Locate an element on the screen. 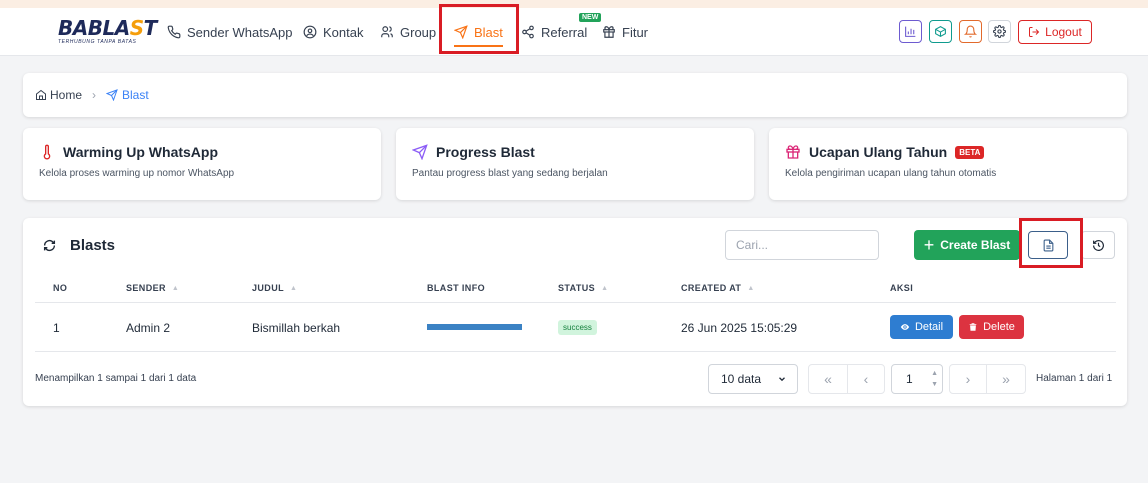 The image size is (1148, 483). column-header-aksi: AKSI is located at coordinates (902, 288).